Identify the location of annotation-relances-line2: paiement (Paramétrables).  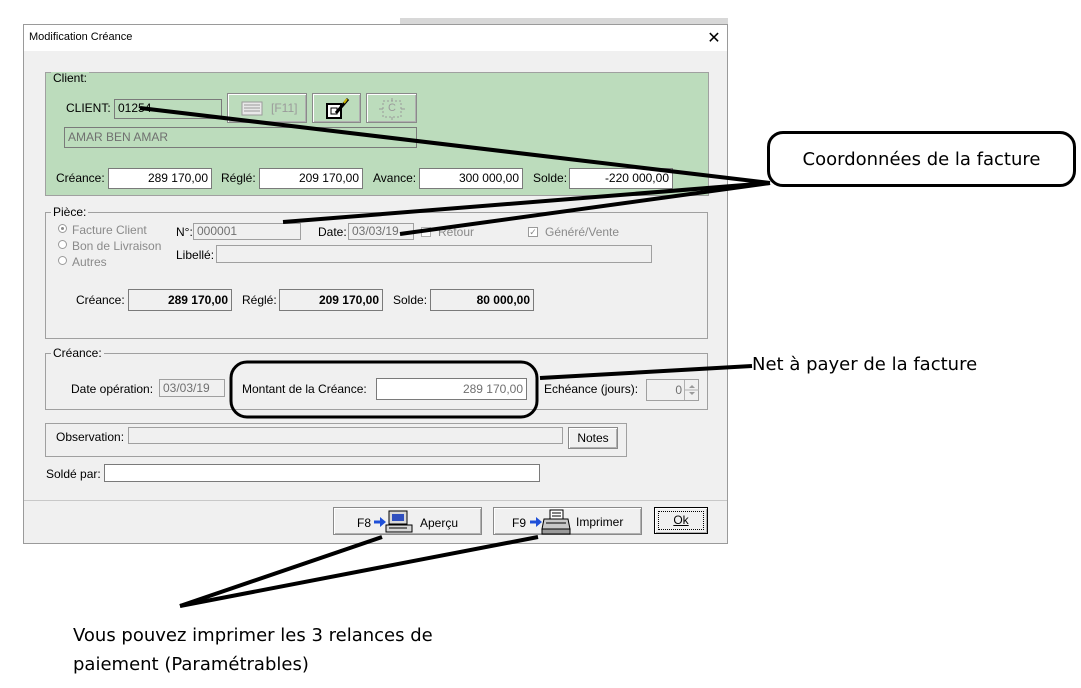
(191, 664).